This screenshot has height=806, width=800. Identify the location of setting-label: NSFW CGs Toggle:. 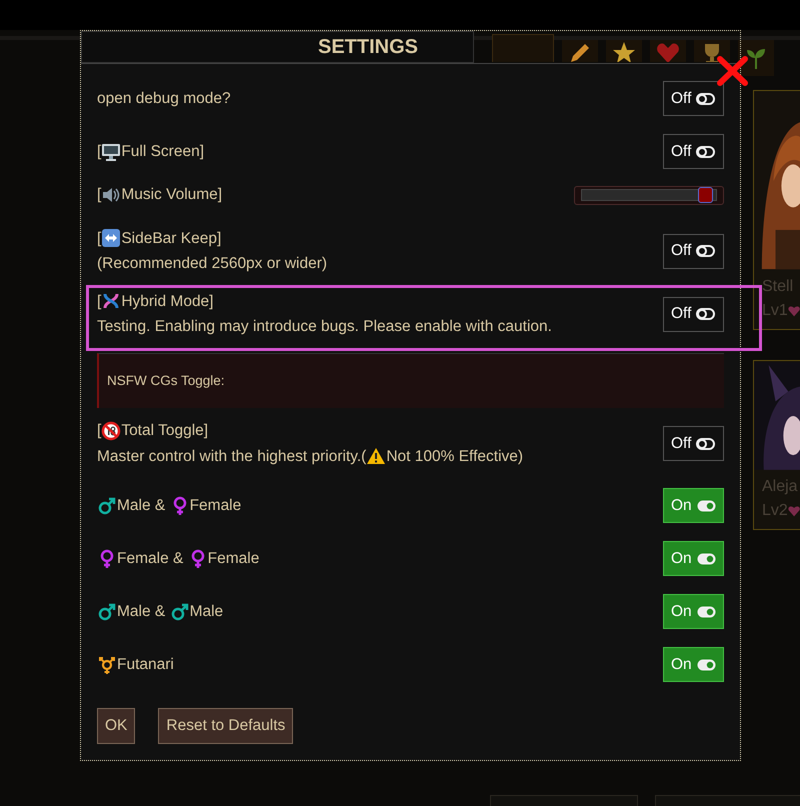
(166, 381).